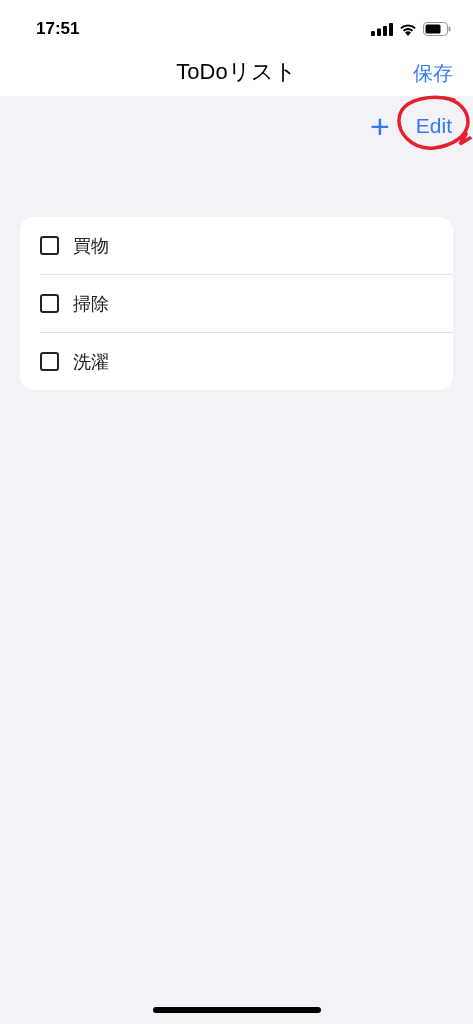 The image size is (473, 1024). I want to click on wifi-icon, so click(408, 29).